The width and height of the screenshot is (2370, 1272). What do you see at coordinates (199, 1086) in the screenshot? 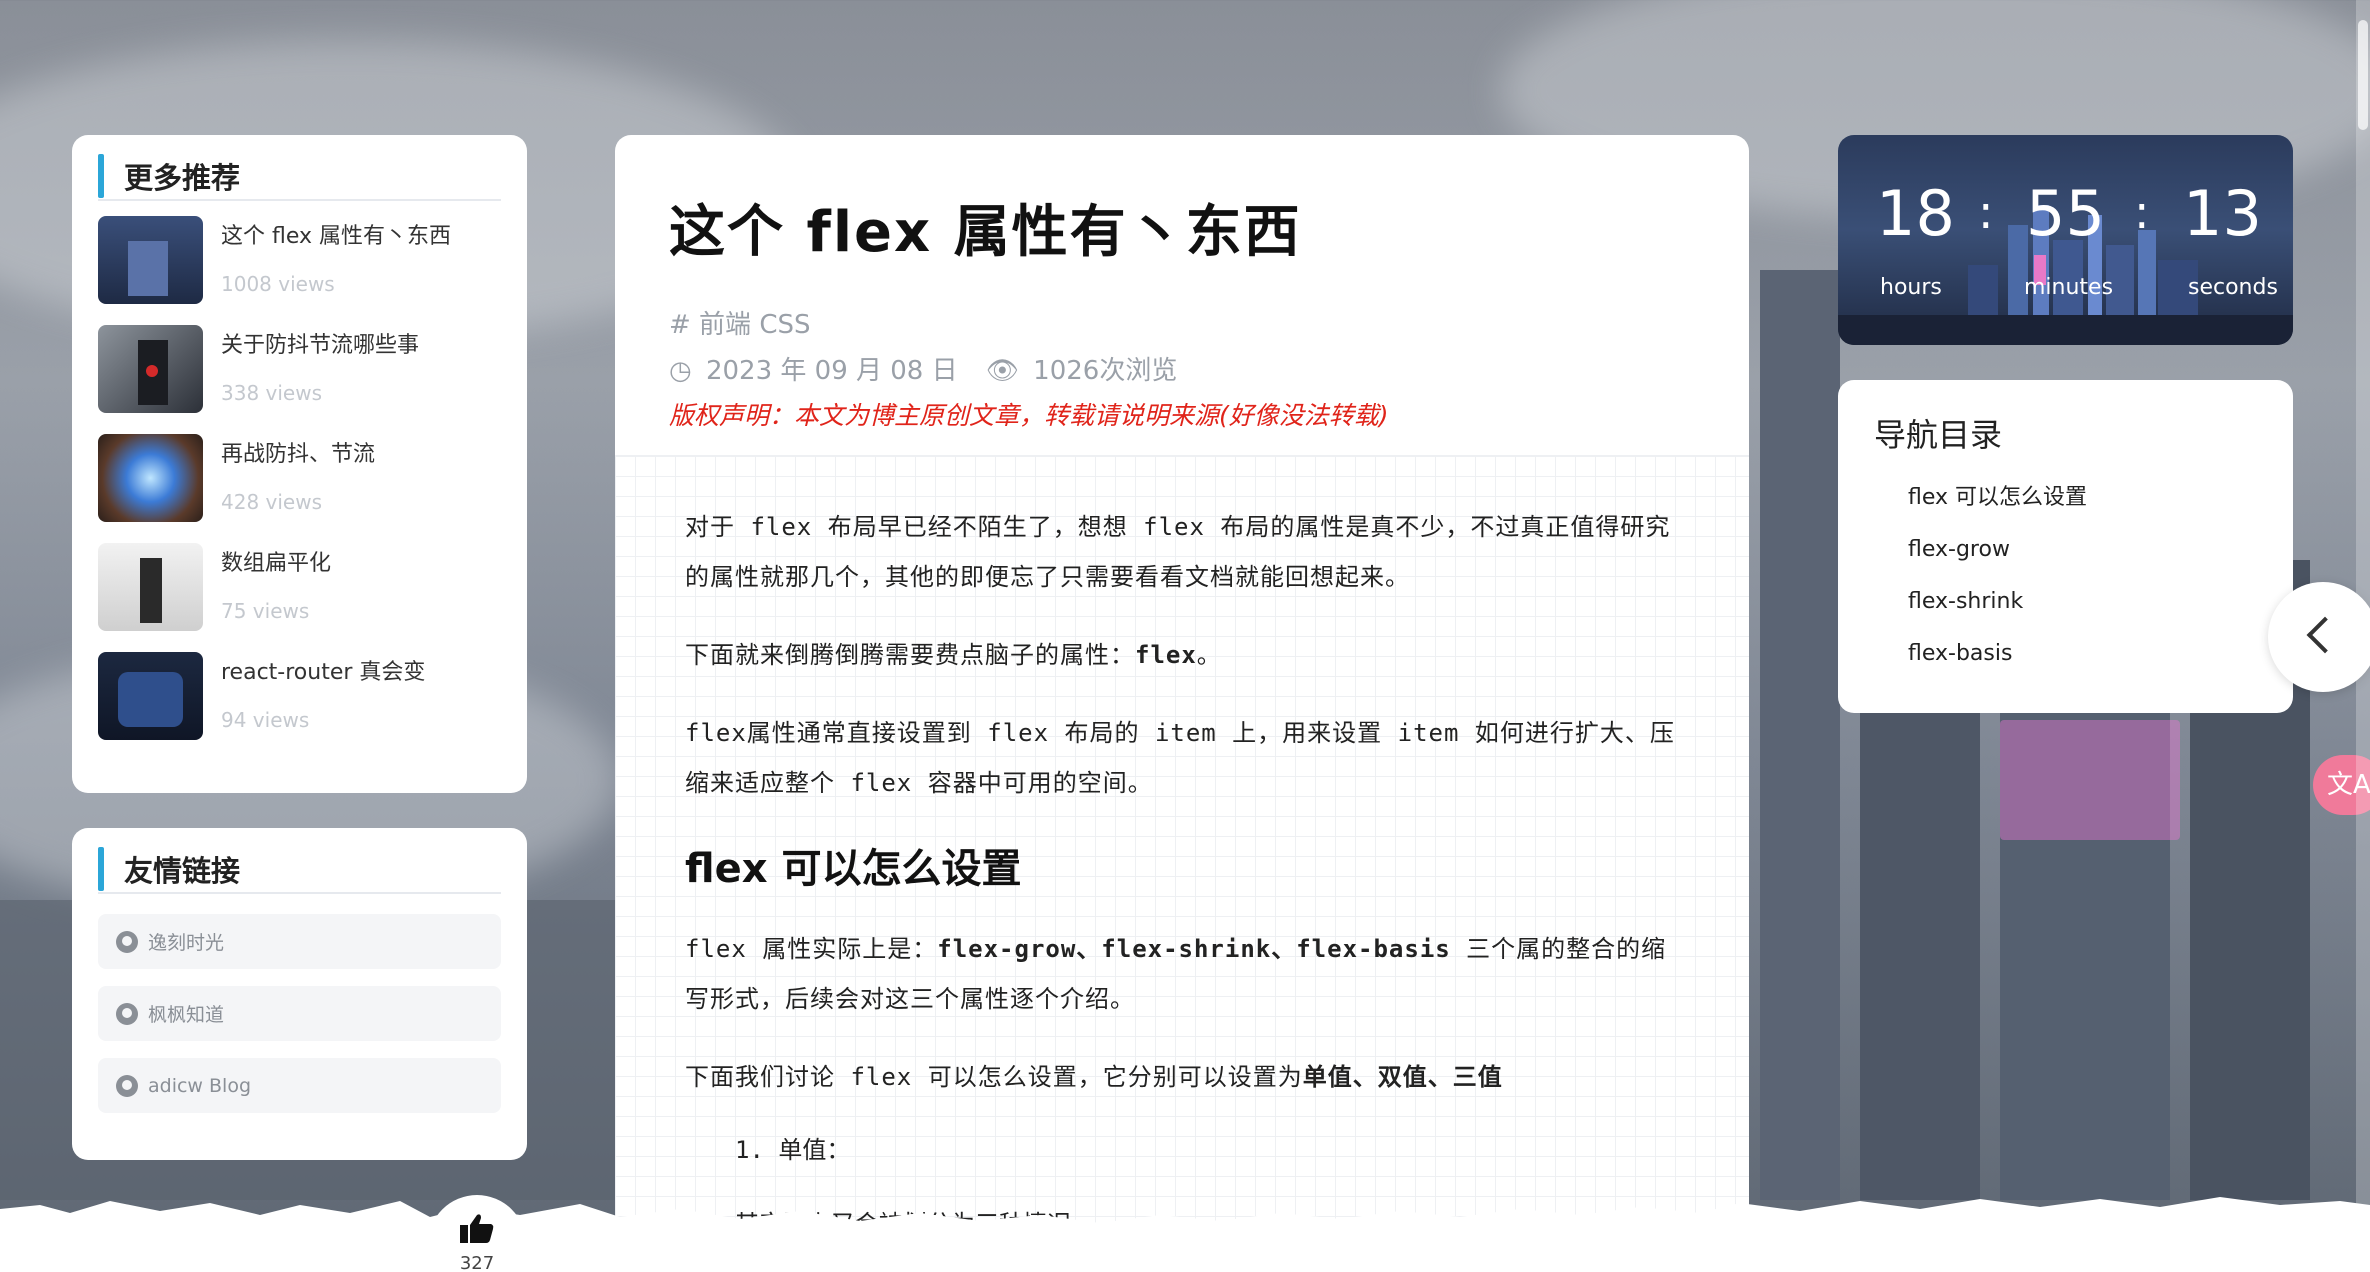
I see `friend-link-label: adicw Blog` at bounding box center [199, 1086].